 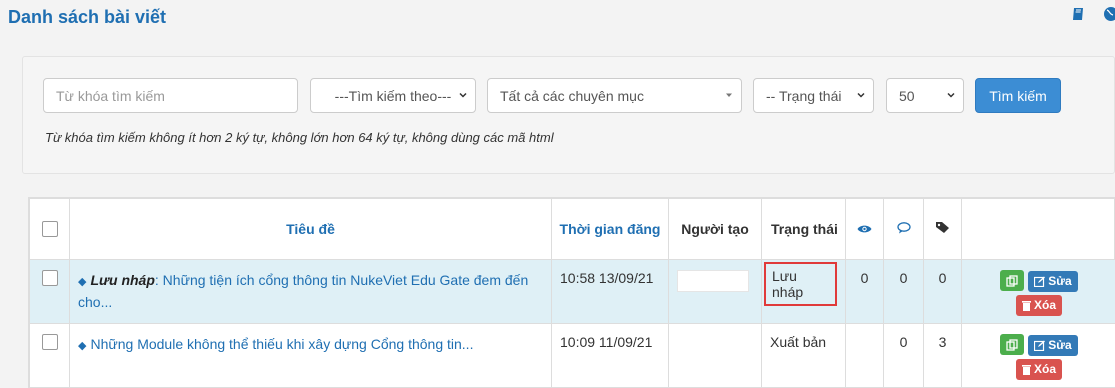 What do you see at coordinates (1108, 16) in the screenshot?
I see `globe-icon` at bounding box center [1108, 16].